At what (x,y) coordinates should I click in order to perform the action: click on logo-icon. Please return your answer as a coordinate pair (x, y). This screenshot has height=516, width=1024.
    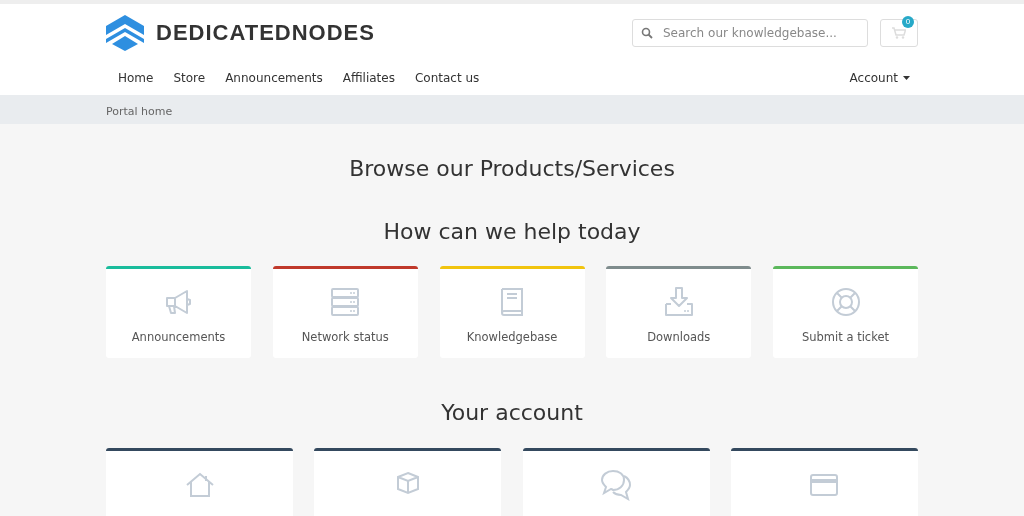
    Looking at the image, I should click on (125, 32).